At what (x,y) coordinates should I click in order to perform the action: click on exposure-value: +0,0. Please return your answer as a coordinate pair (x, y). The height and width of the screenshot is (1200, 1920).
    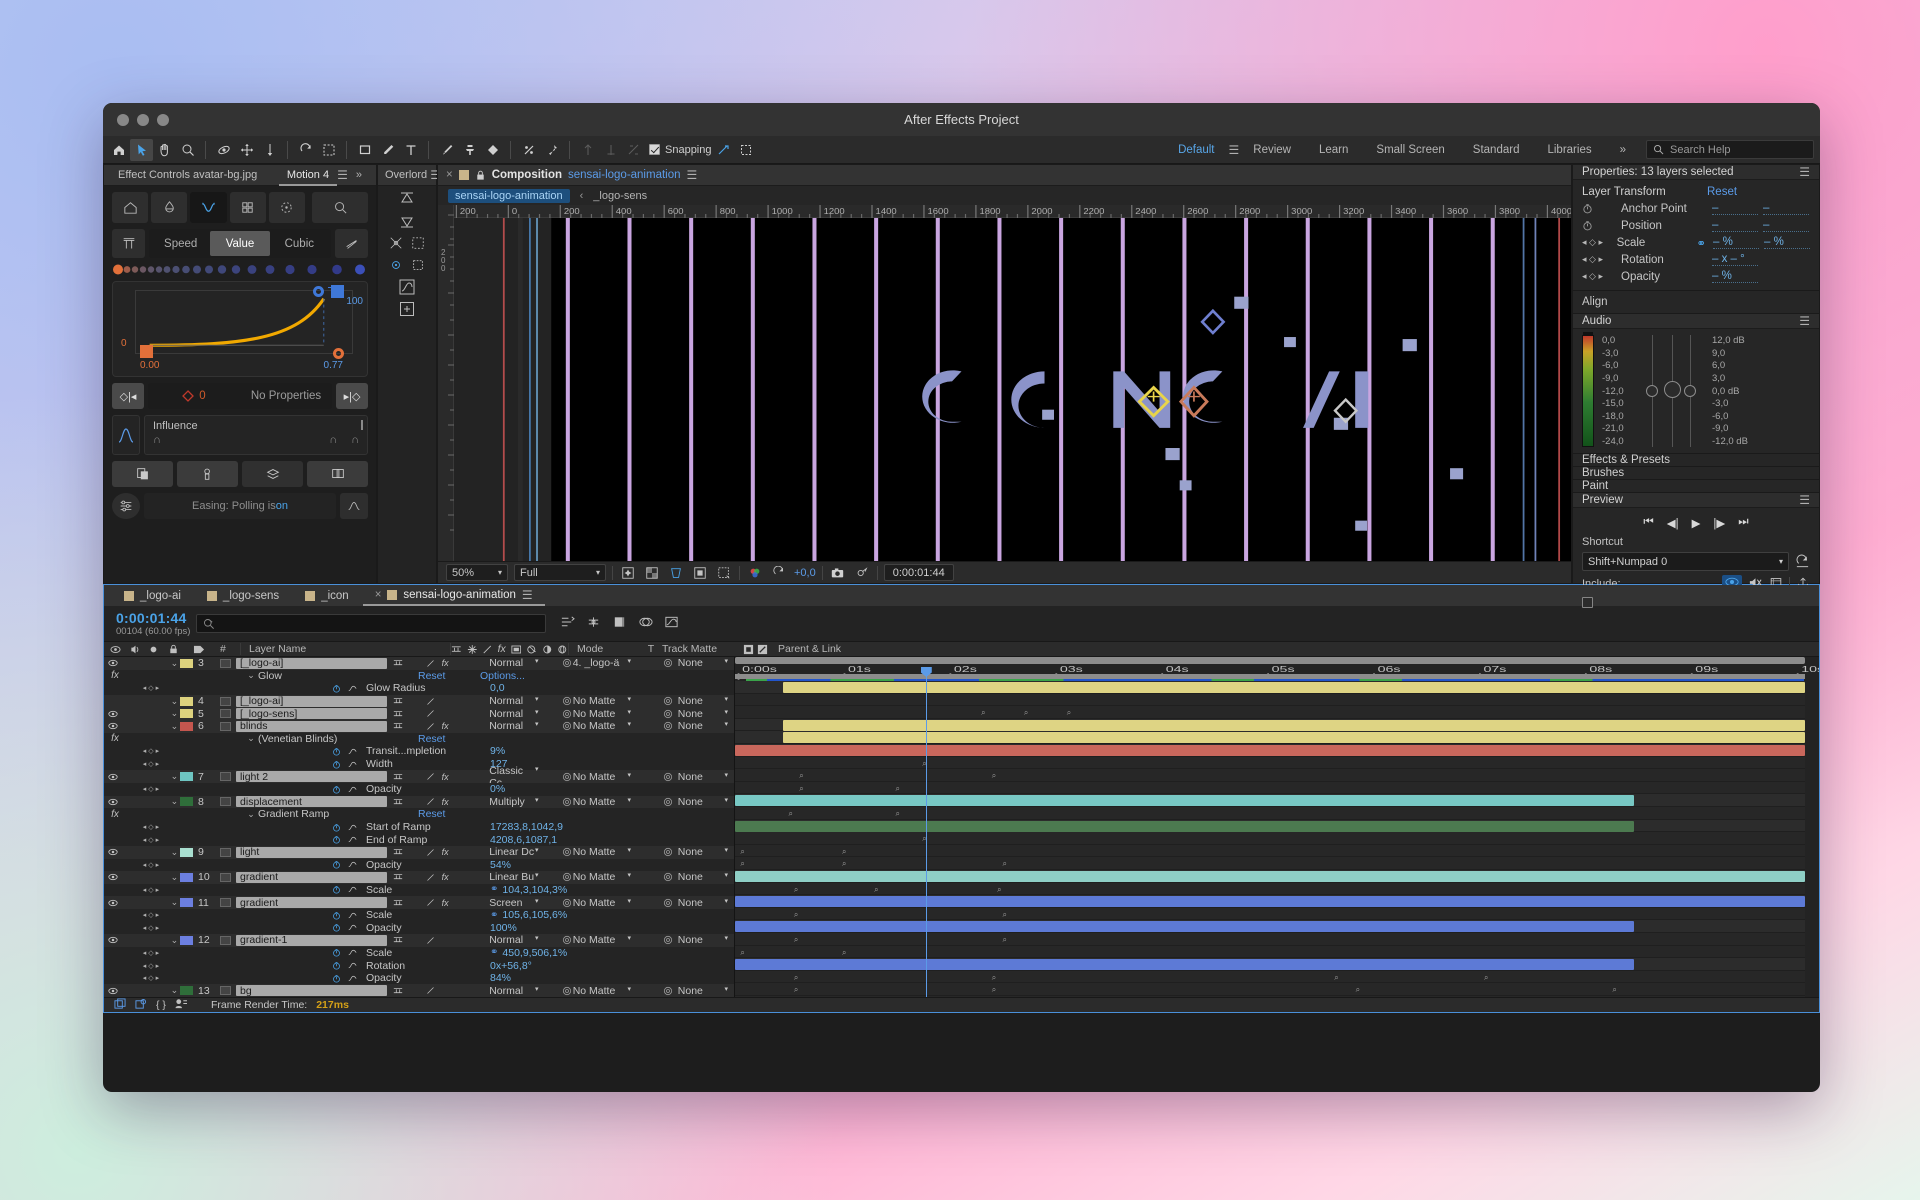
    Looking at the image, I should click on (805, 573).